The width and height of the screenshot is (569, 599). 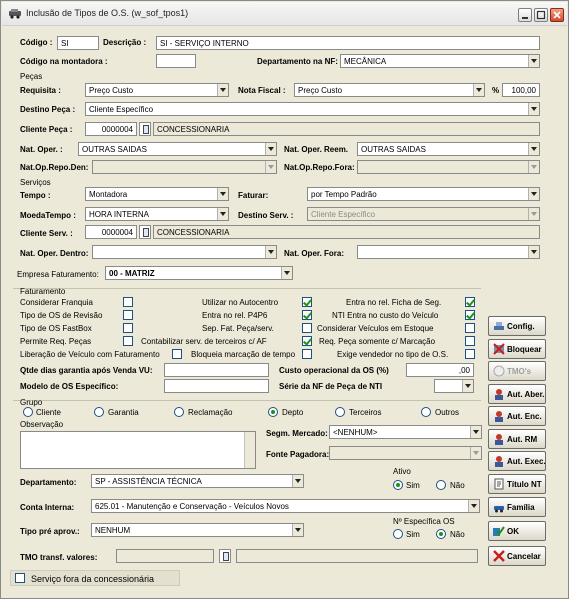 I want to click on radio-grupo-terceiros, so click(x=340, y=412).